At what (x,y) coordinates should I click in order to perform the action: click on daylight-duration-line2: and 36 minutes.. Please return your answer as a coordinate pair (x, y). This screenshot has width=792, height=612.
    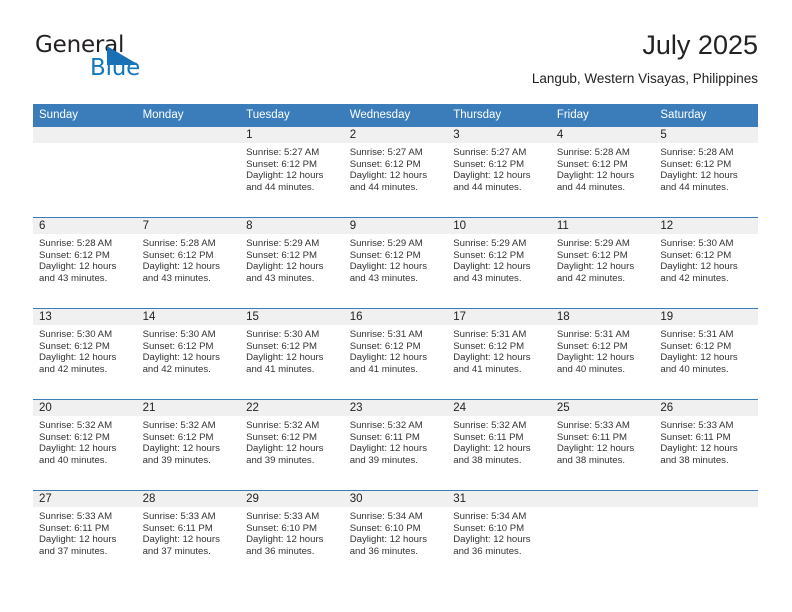
    Looking at the image, I should click on (280, 551).